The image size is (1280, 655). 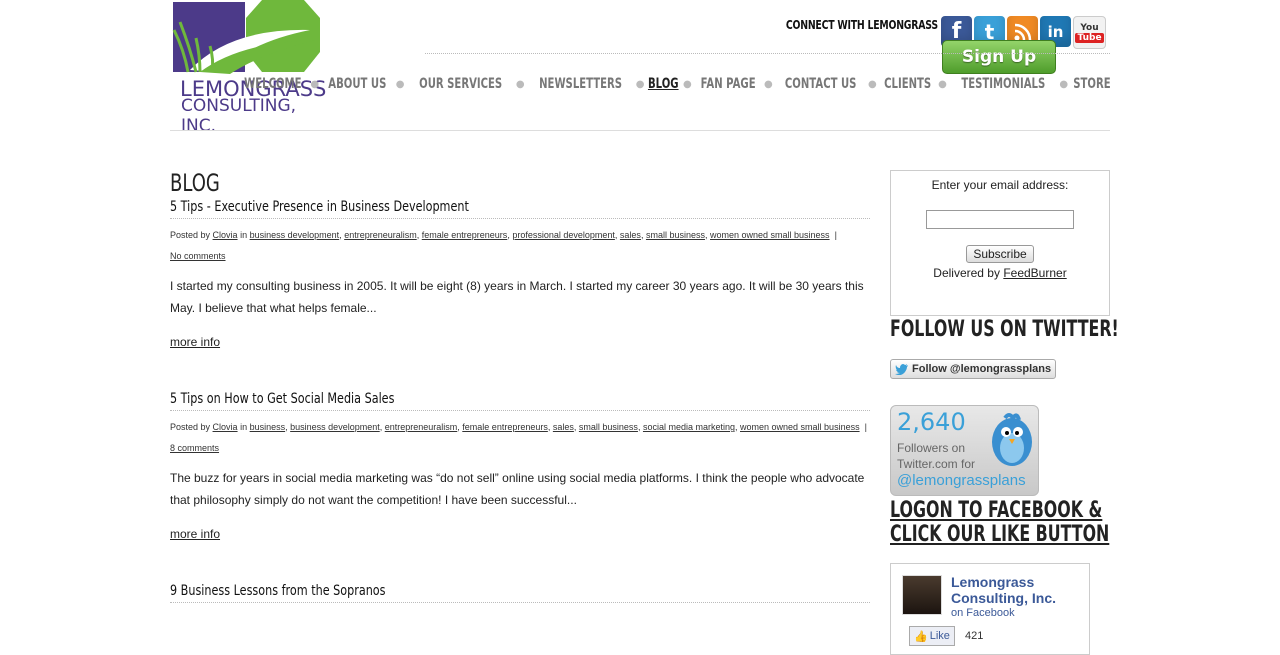 I want to click on email-label: Enter your email address:, so click(x=1000, y=185).